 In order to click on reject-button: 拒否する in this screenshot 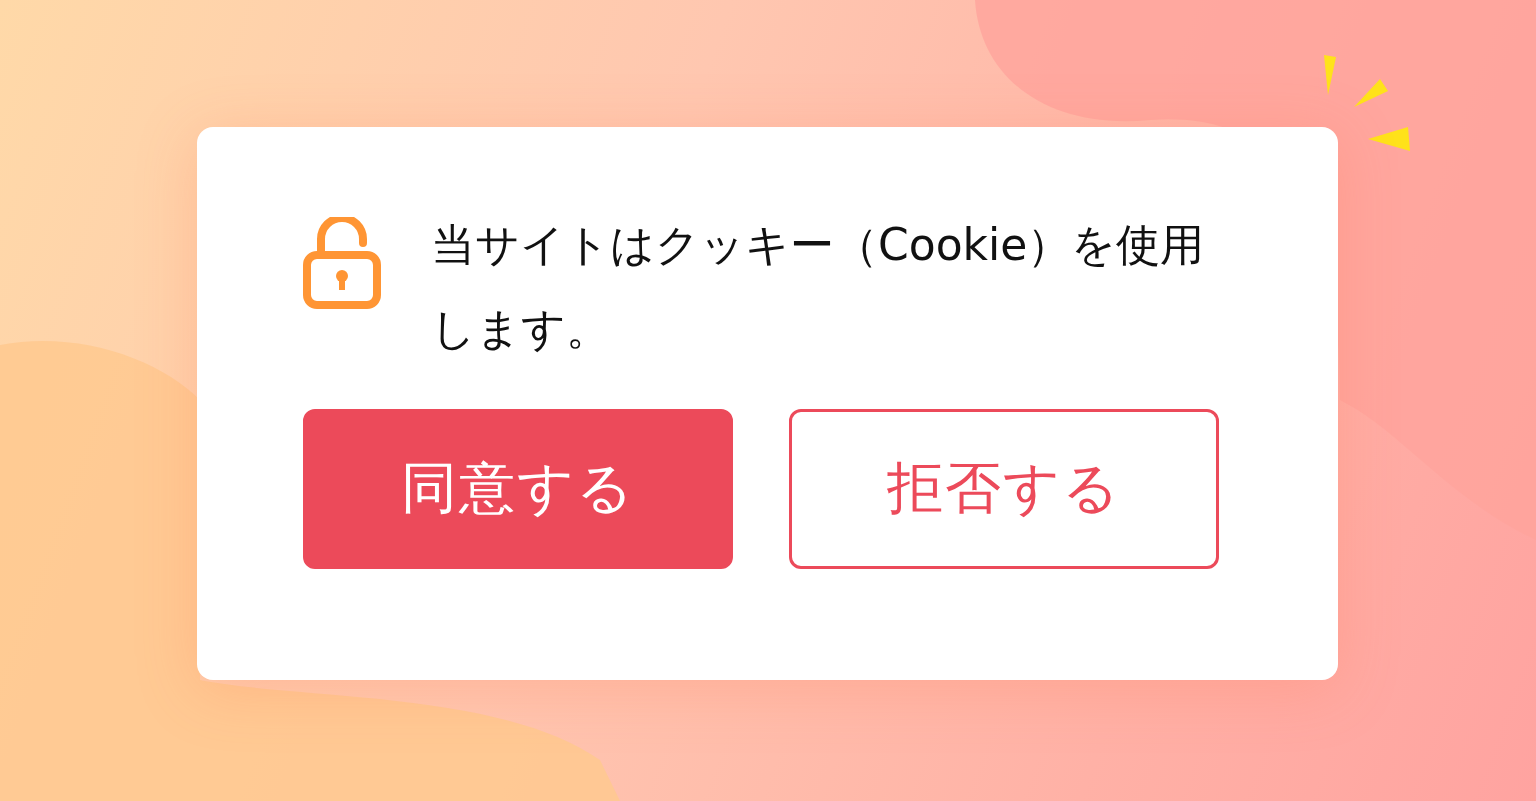, I will do `click(1004, 489)`.